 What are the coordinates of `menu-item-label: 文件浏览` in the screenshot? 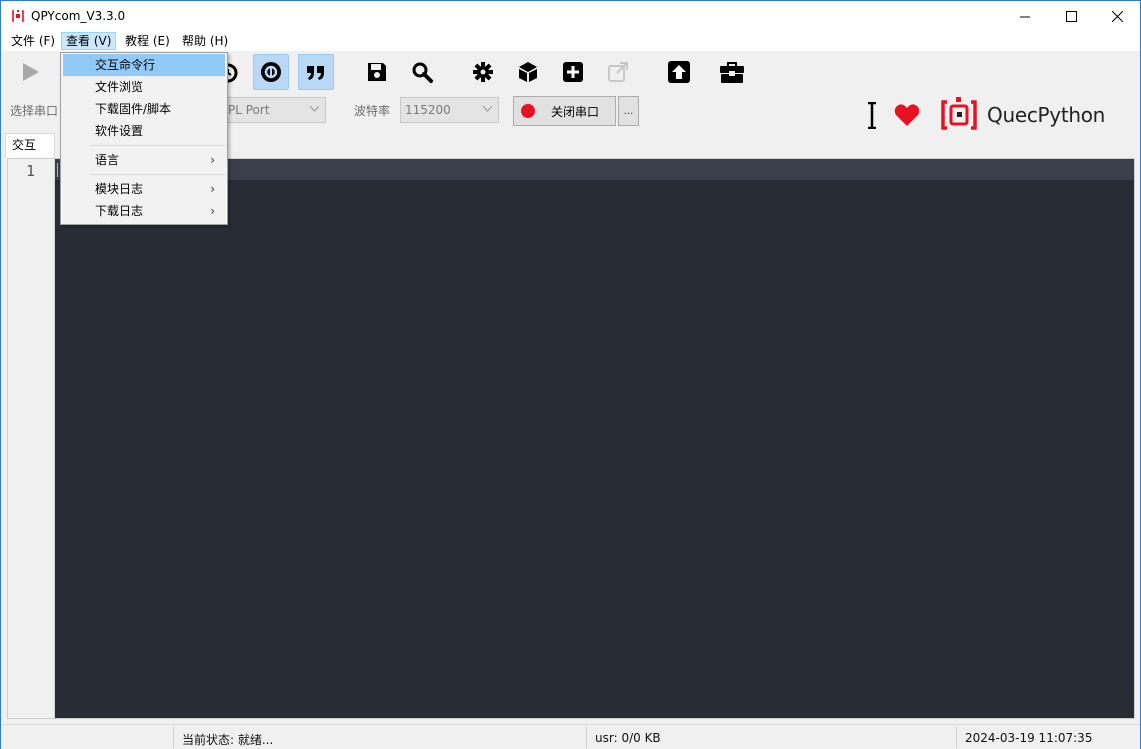 It's located at (119, 87).